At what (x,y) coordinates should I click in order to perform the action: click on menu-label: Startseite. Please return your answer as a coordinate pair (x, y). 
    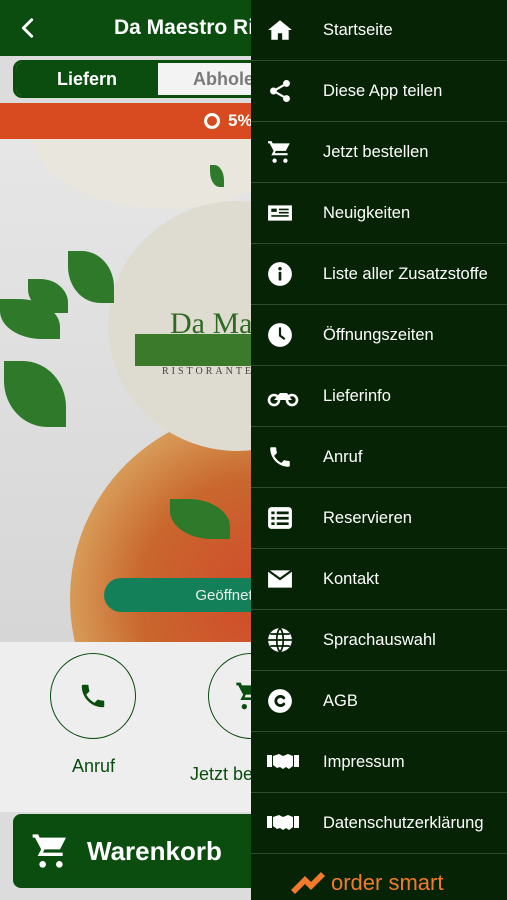
    Looking at the image, I should click on (358, 29).